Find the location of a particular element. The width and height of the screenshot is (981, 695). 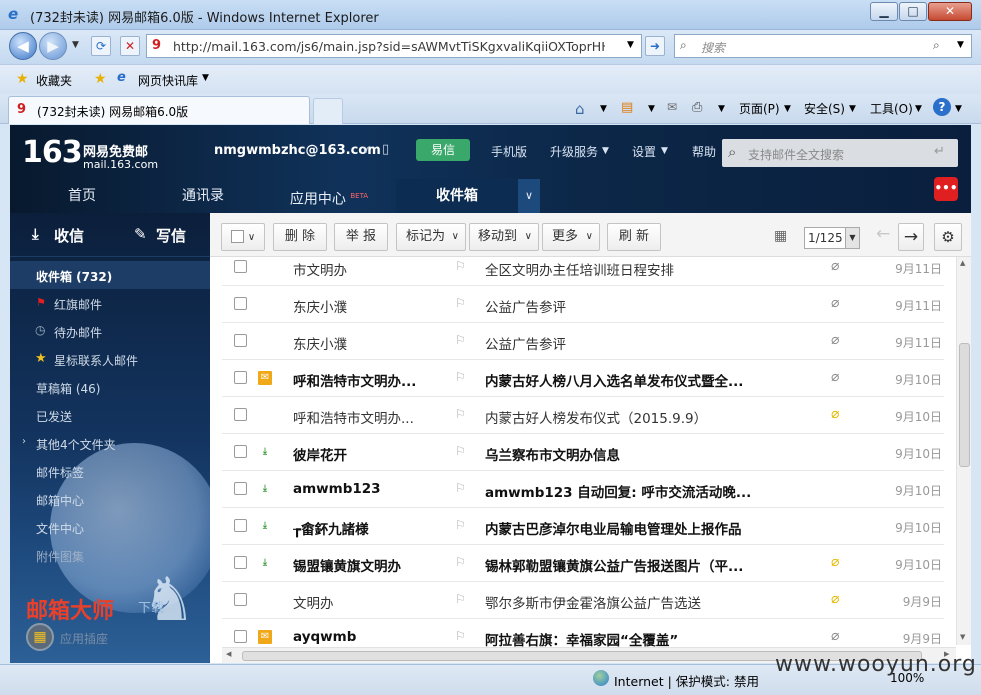

upgrade-service-link: 升级服务 is located at coordinates (574, 151).